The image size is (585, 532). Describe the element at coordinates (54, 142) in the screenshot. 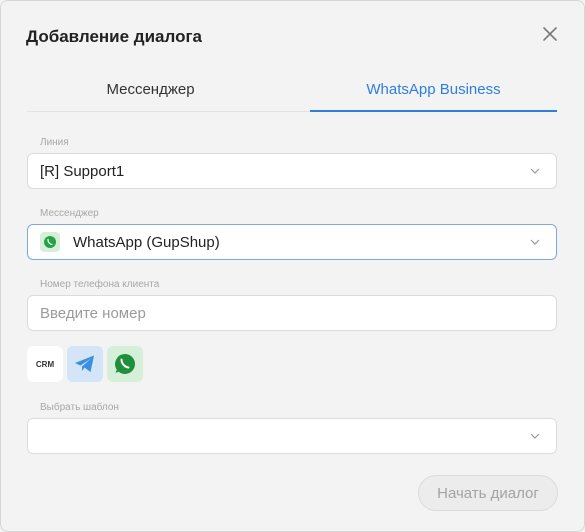

I see `line-label: Линия` at that location.